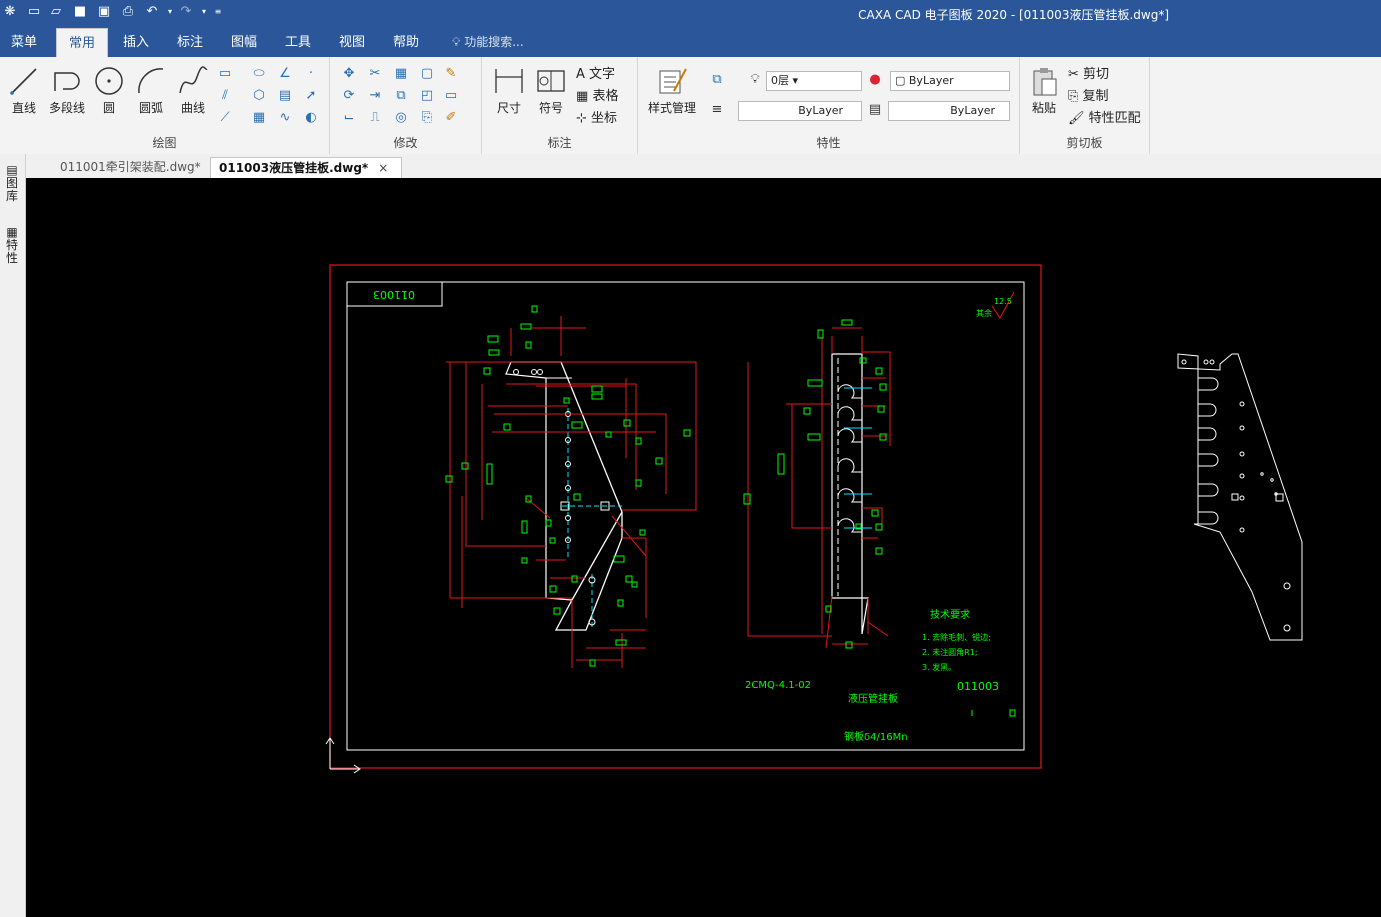 This screenshot has width=1381, height=917. What do you see at coordinates (1012, 713) in the screenshot?
I see `title-block-marker` at bounding box center [1012, 713].